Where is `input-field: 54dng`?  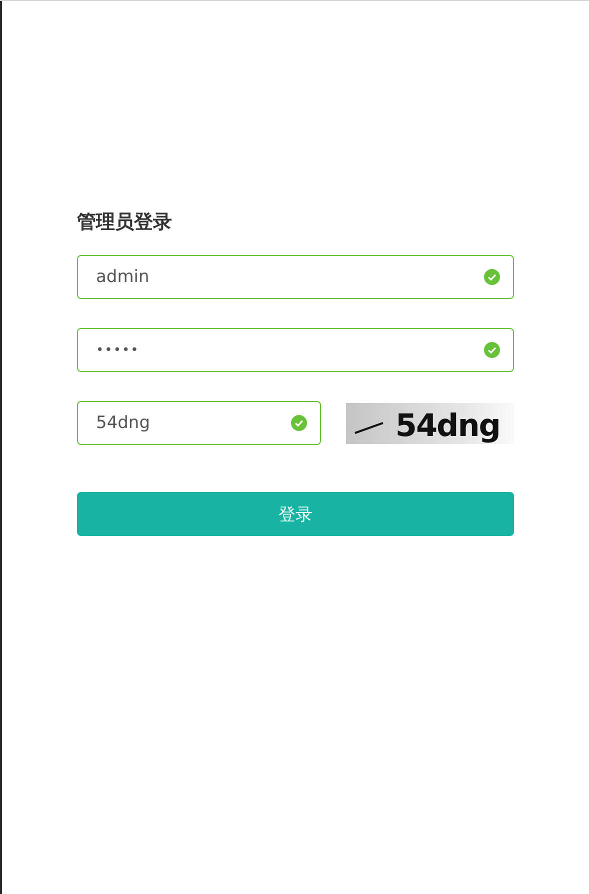 input-field: 54dng is located at coordinates (199, 423).